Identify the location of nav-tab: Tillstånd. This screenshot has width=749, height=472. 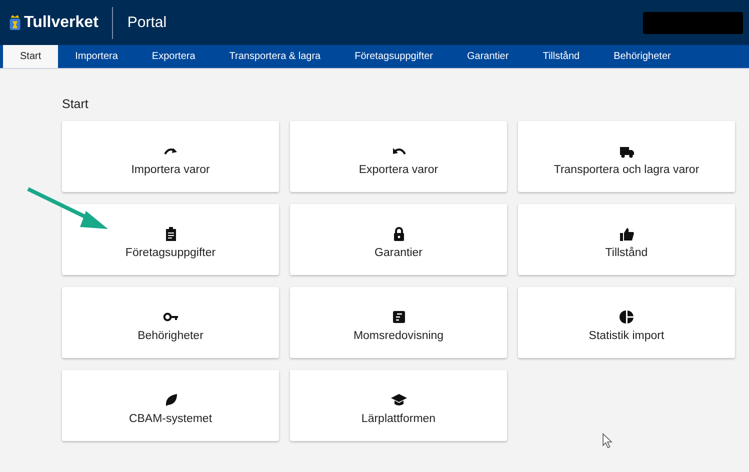
(561, 56).